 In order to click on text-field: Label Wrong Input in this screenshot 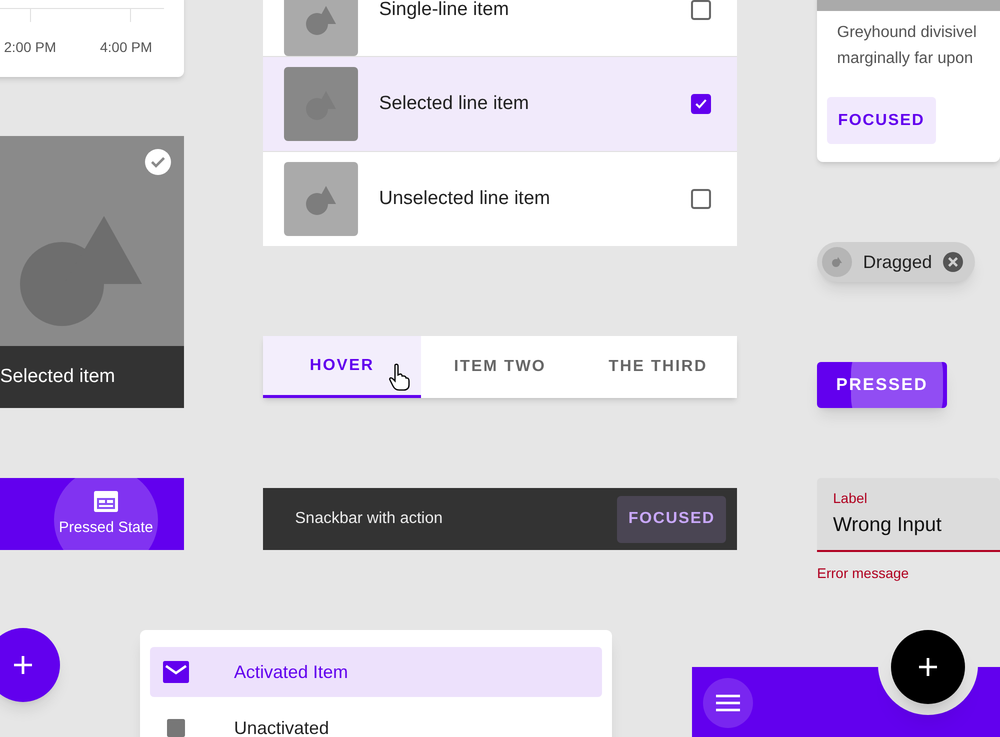, I will do `click(908, 515)`.